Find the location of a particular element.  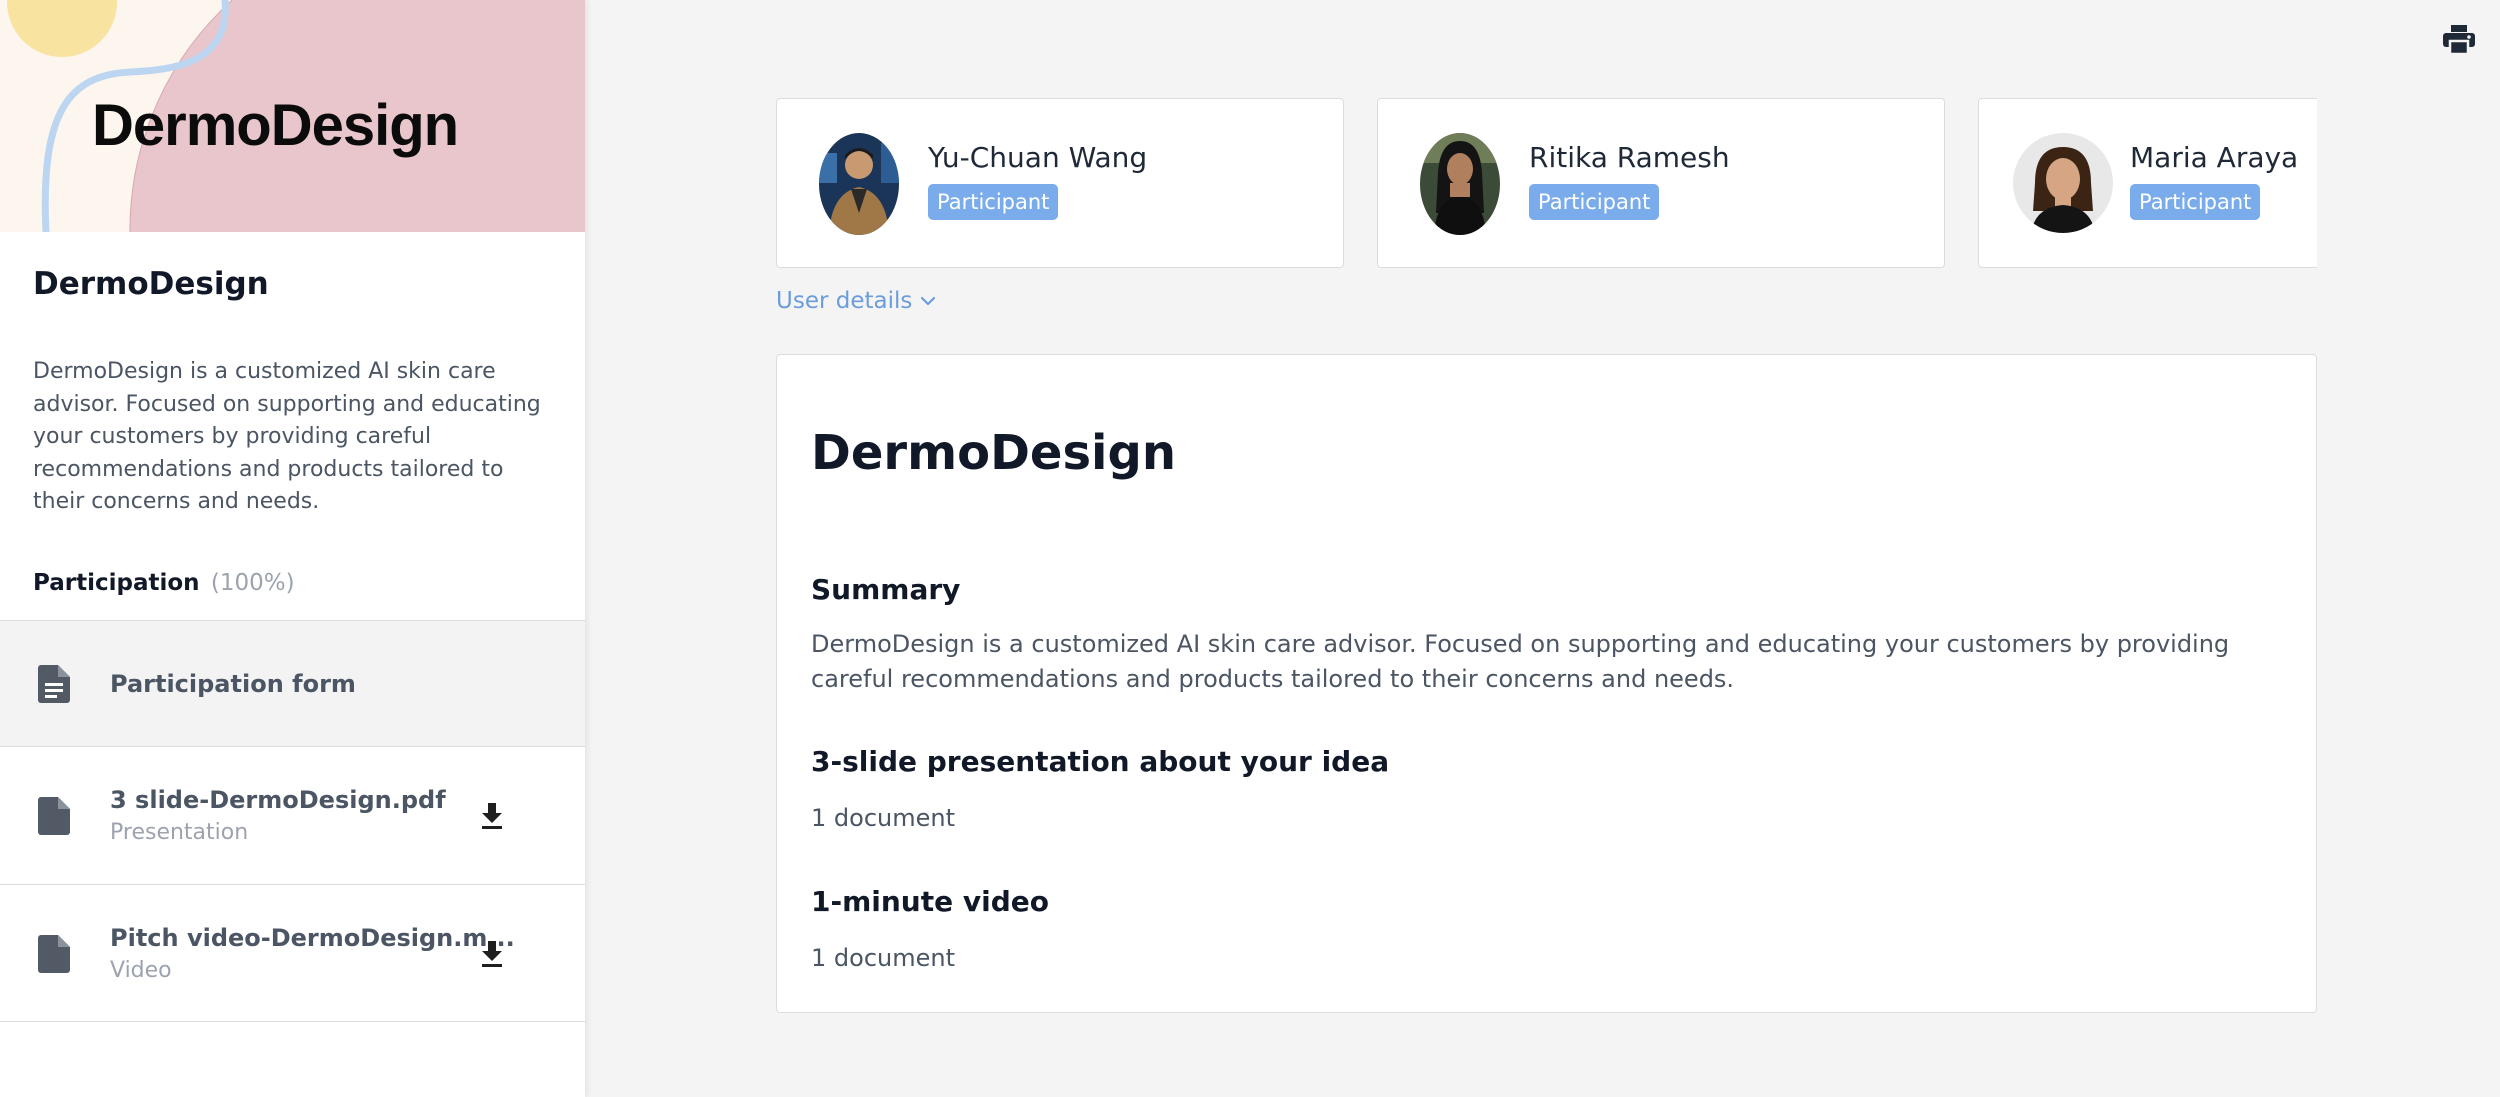

user-details-toggle: User details is located at coordinates (856, 301).